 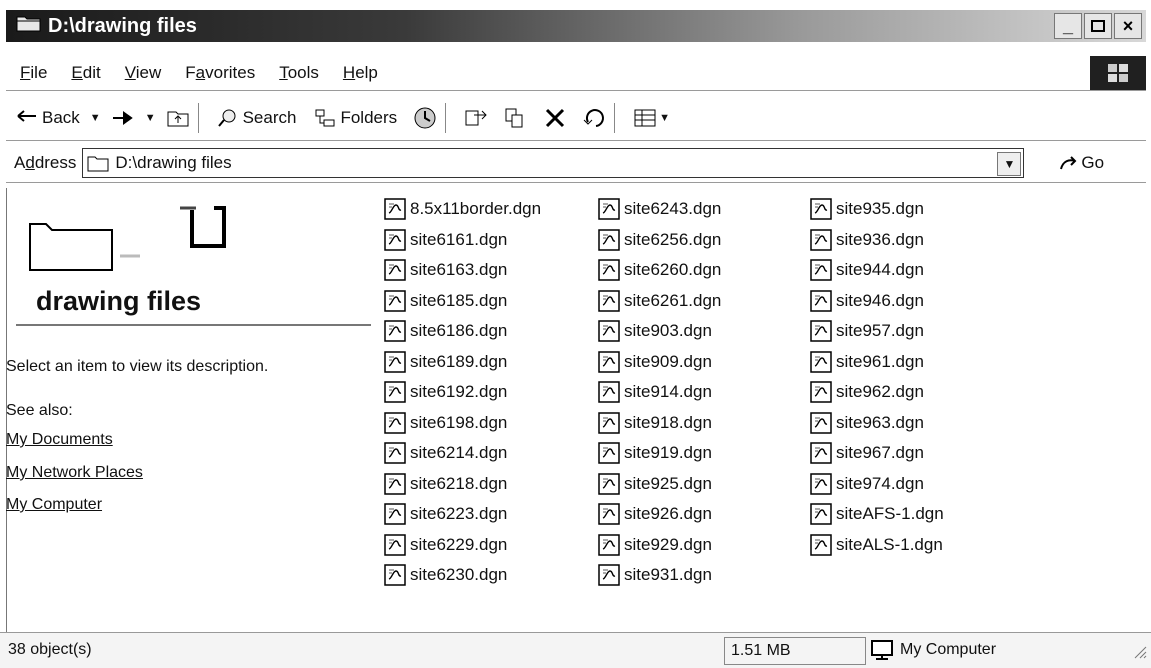 I want to click on folders-label: Folders, so click(x=369, y=117).